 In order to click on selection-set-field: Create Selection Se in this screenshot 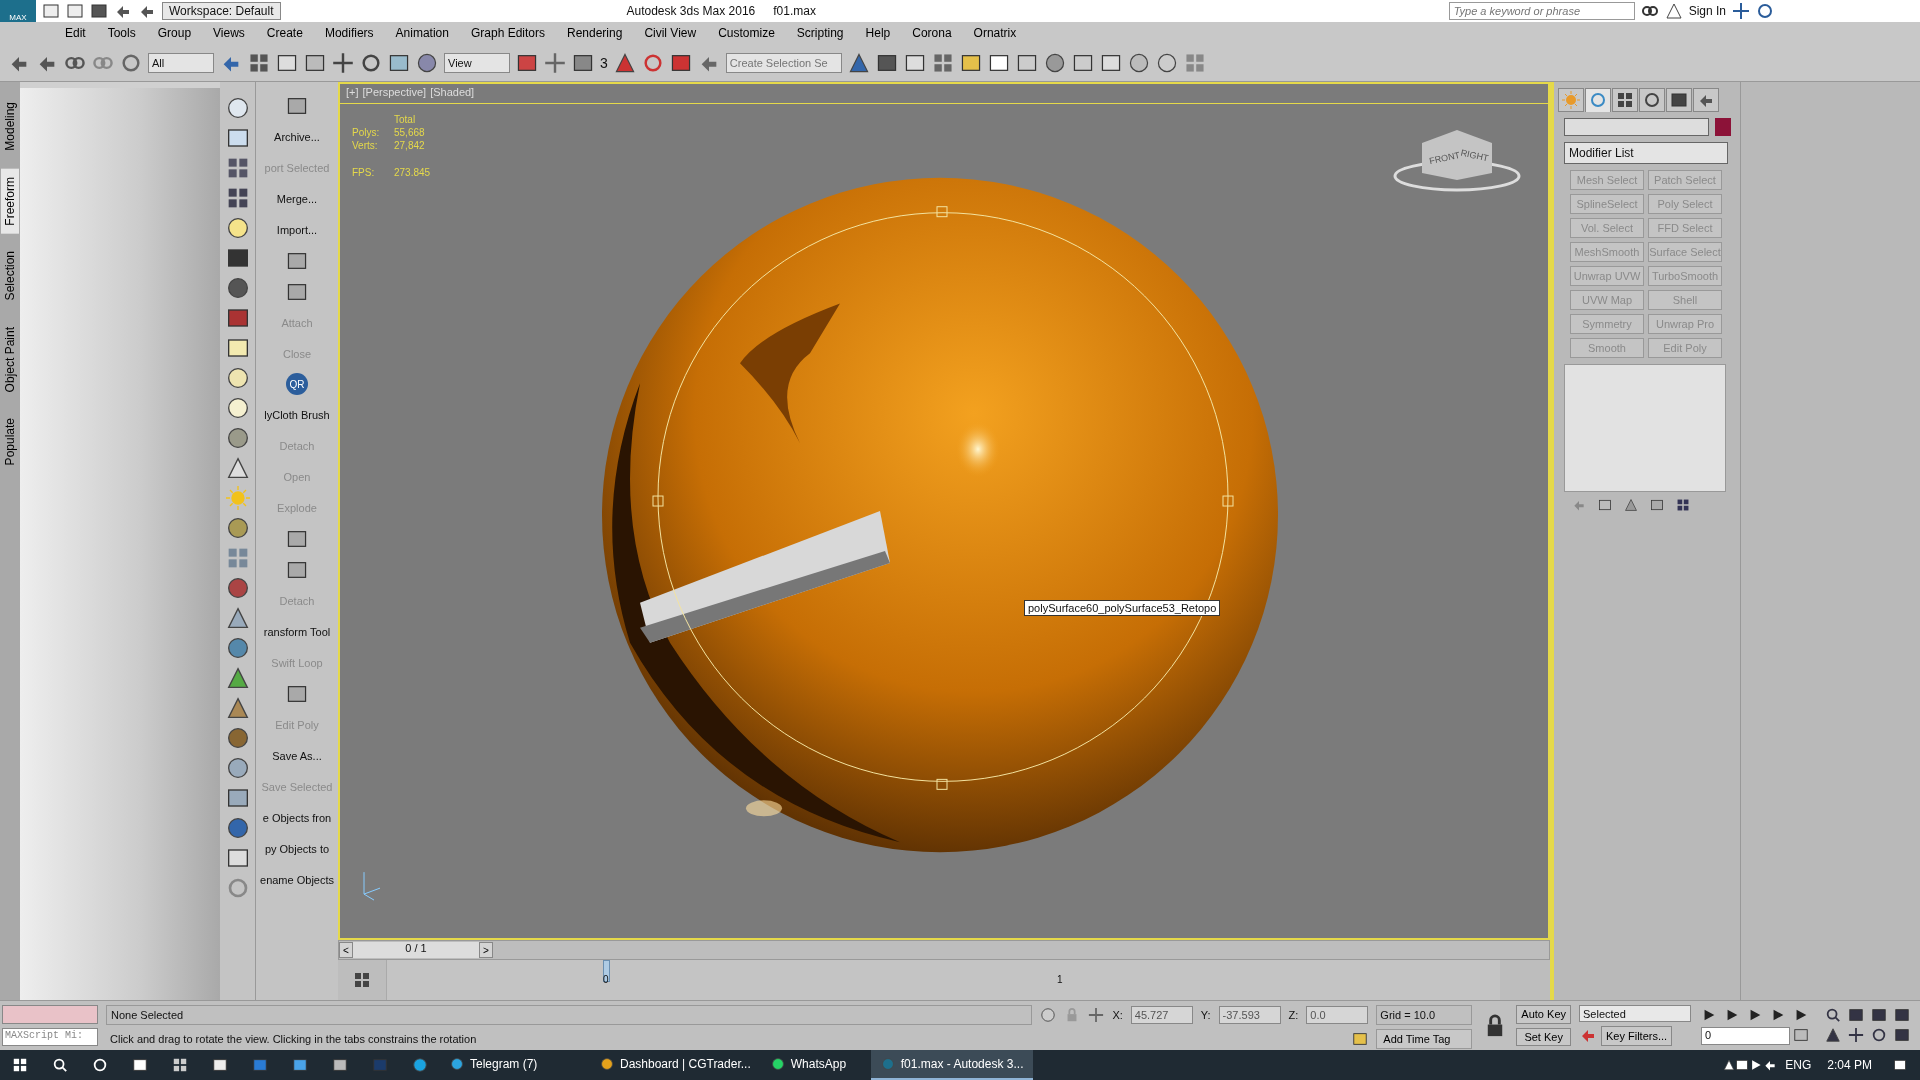, I will do `click(783, 62)`.